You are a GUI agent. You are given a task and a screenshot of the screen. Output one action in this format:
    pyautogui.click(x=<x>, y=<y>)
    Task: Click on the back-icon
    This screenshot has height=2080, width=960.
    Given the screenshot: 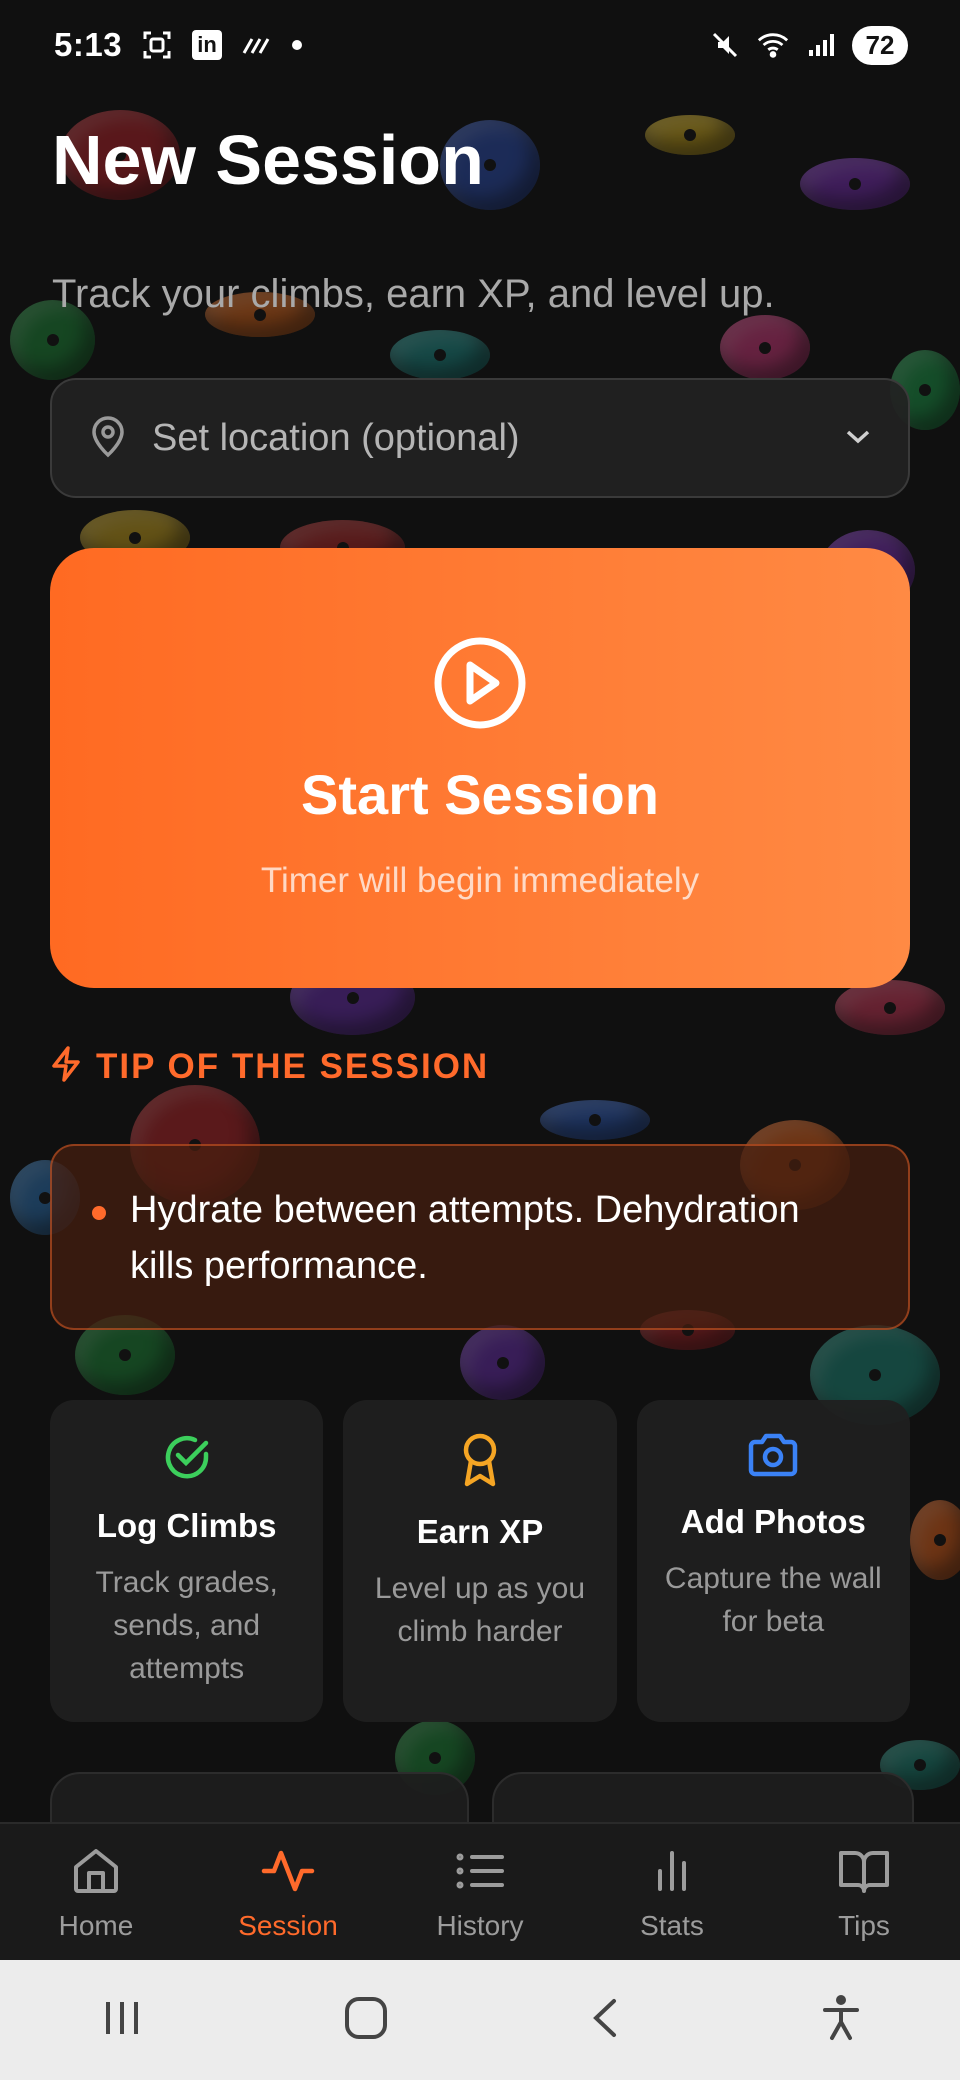 What is the action you would take?
    pyautogui.click(x=605, y=2020)
    